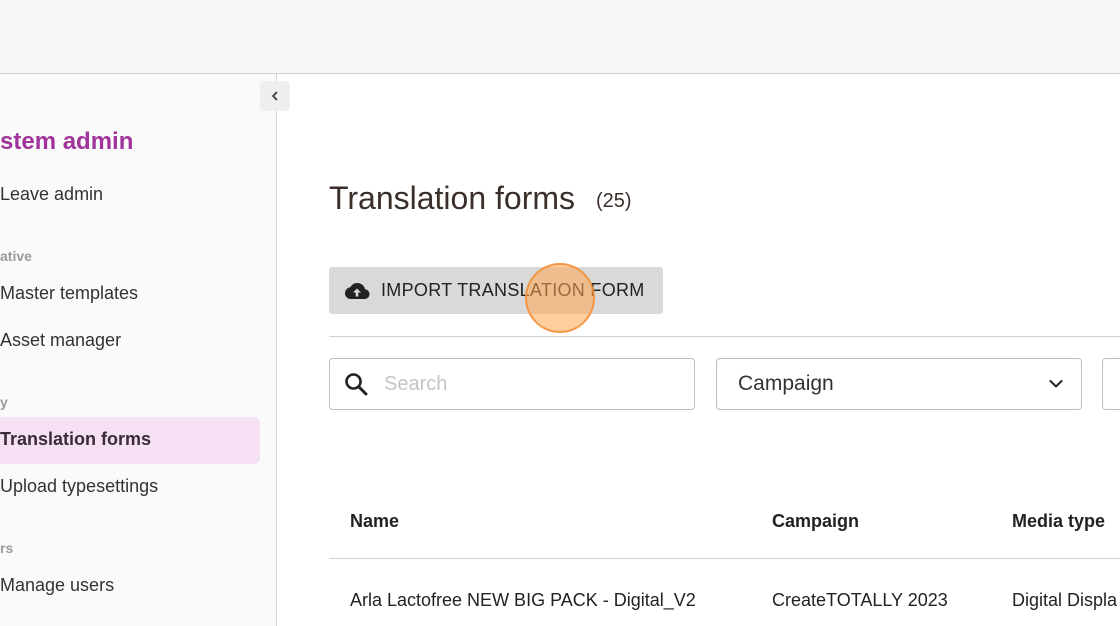 The height and width of the screenshot is (626, 1120). What do you see at coordinates (523, 600) in the screenshot?
I see `table-row-name: Arla Lactofree NEW BIG PACK - Digital_V2` at bounding box center [523, 600].